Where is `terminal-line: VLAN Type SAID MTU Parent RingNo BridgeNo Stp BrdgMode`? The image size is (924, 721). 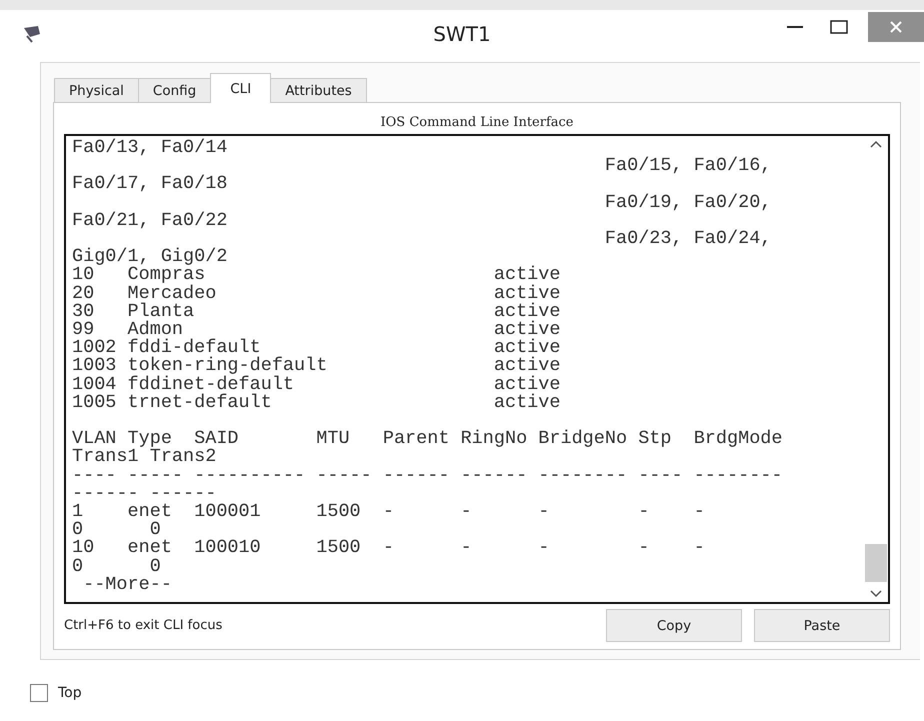
terminal-line: VLAN Type SAID MTU Parent RingNo BridgeNo Stp BrdgMode is located at coordinates (427, 439).